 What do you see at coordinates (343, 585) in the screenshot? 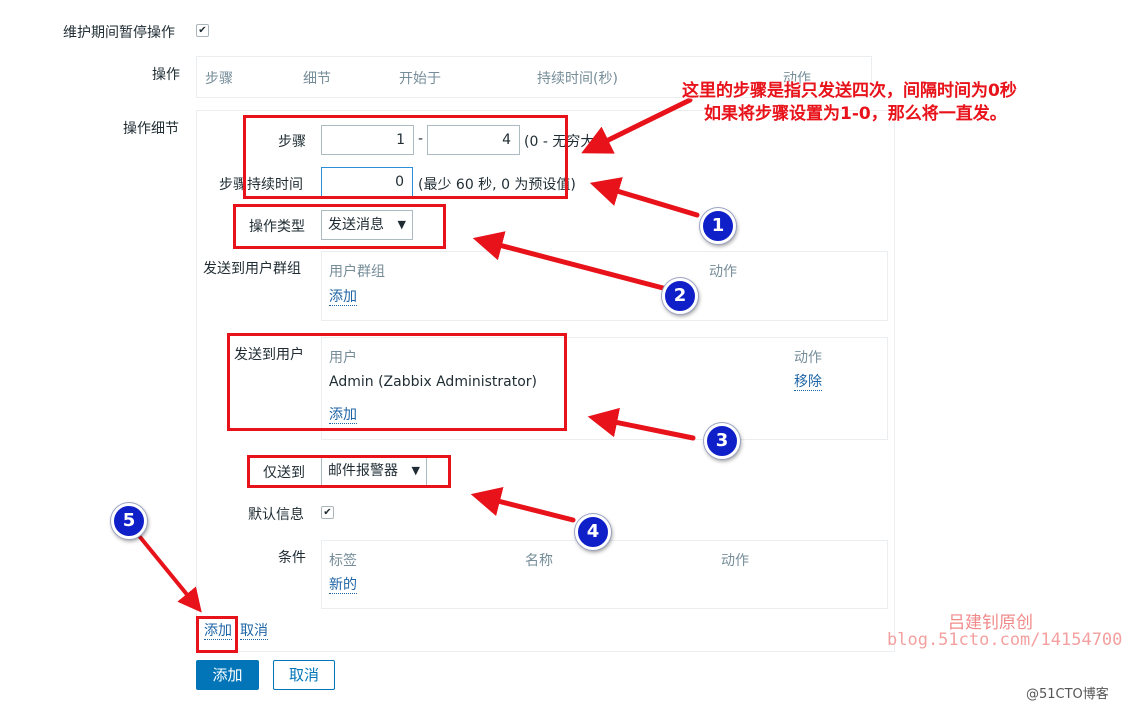
I see `conditions-new-link: 新的` at bounding box center [343, 585].